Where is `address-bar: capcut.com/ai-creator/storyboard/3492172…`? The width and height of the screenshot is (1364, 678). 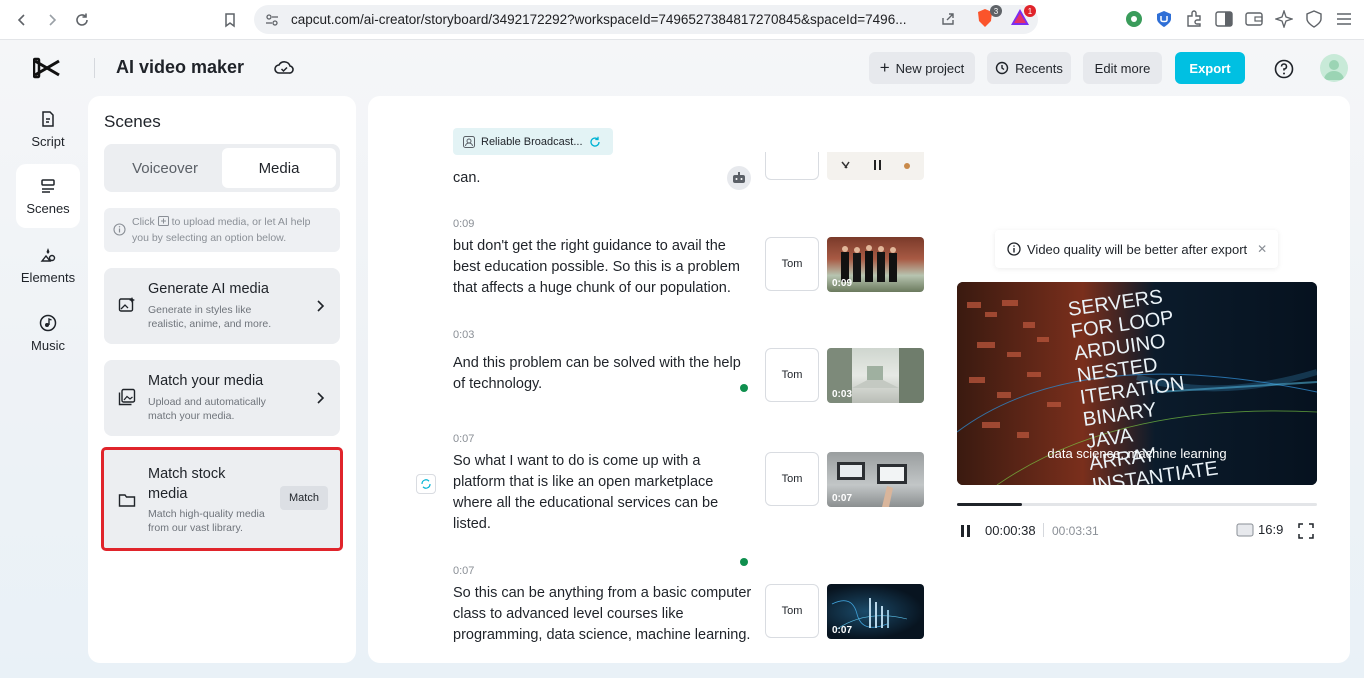 address-bar: capcut.com/ai-creator/storyboard/3492172… is located at coordinates (646, 19).